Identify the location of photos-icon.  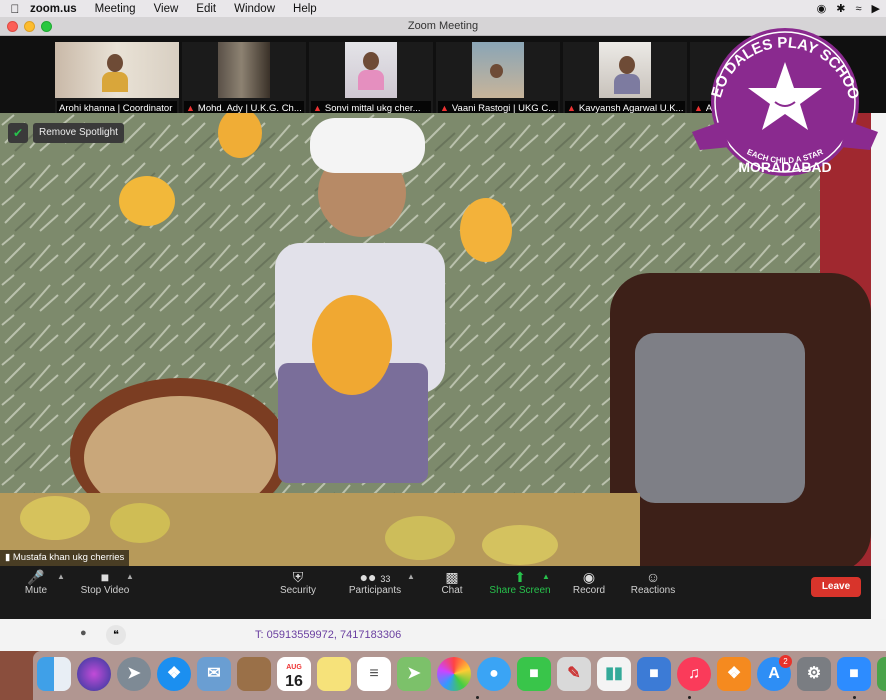
(454, 674).